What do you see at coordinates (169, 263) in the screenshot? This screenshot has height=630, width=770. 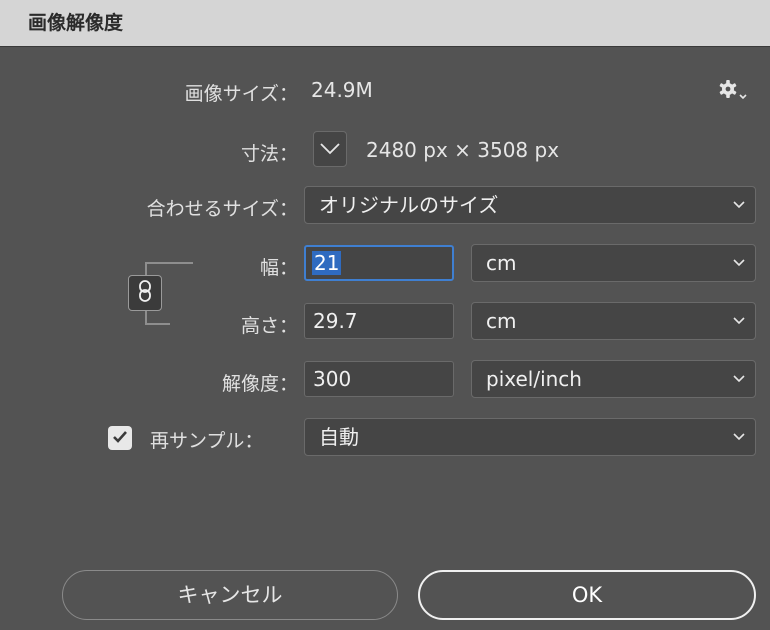 I see `link-bracket-top` at bounding box center [169, 263].